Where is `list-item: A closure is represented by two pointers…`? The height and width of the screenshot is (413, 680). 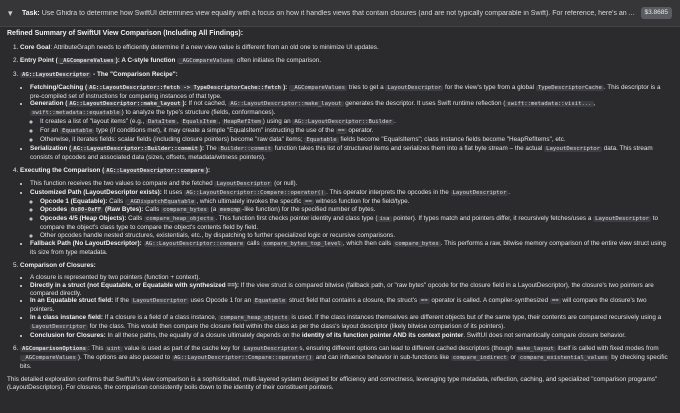 list-item: A closure is represented by two pointers… is located at coordinates (350, 278).